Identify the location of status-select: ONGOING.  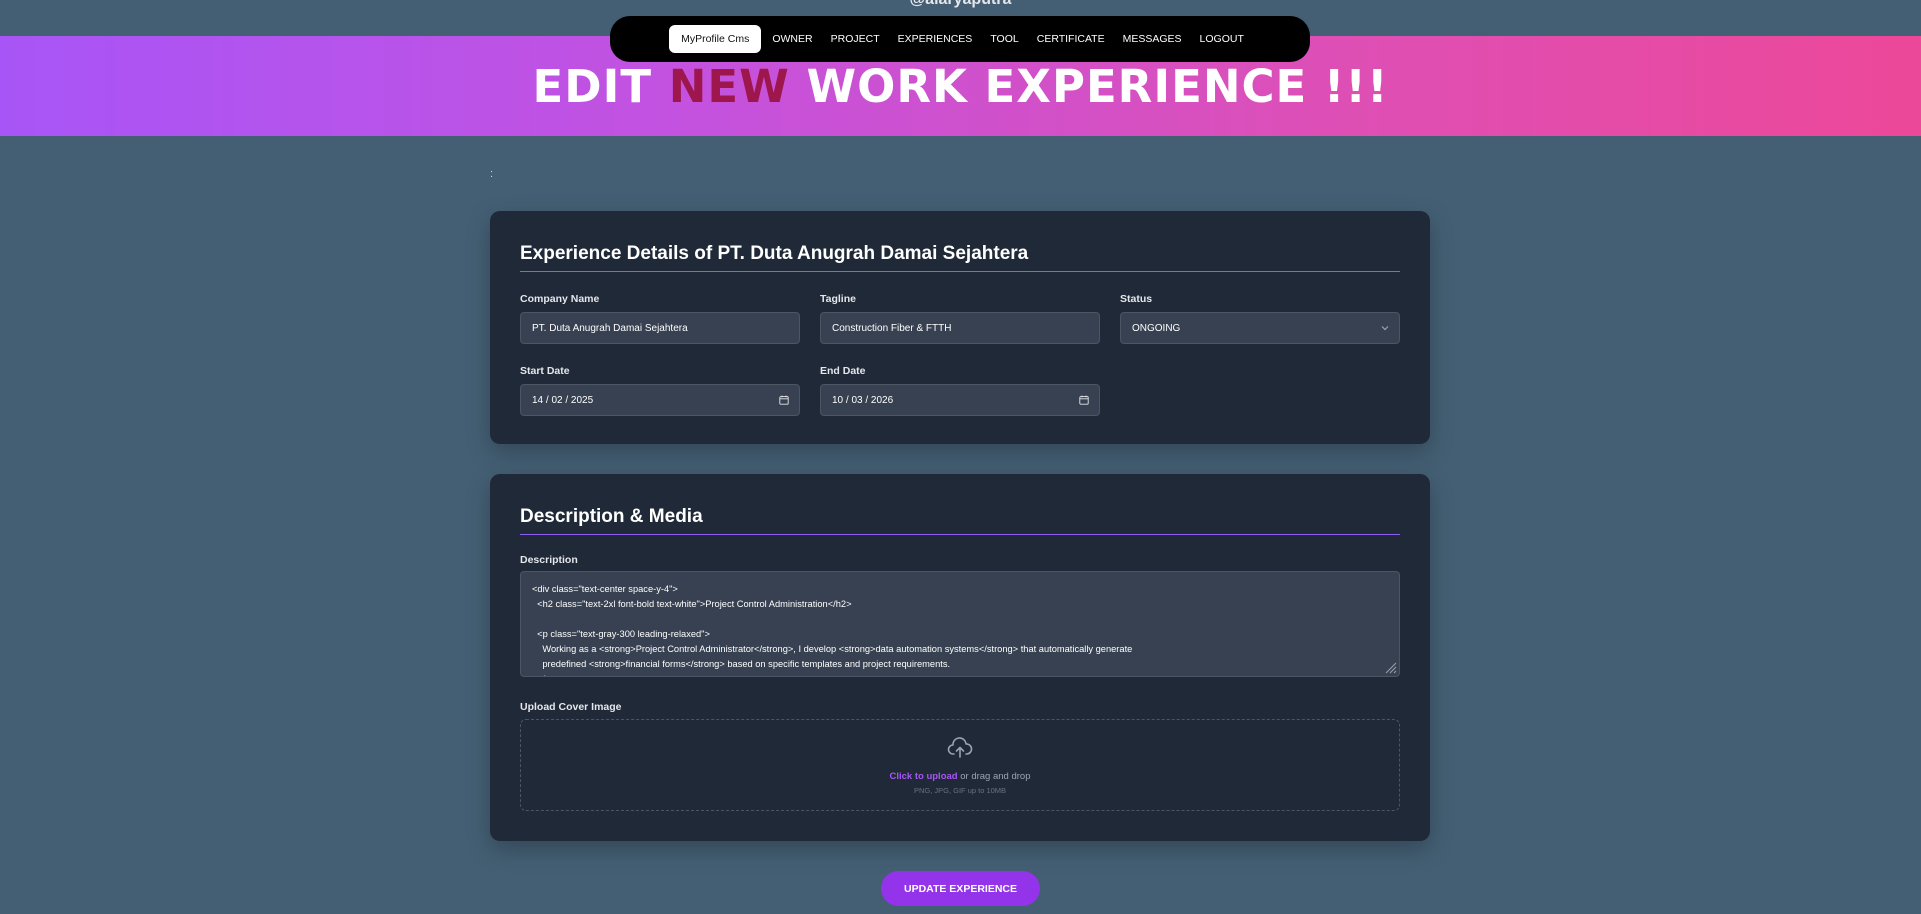
(1260, 328).